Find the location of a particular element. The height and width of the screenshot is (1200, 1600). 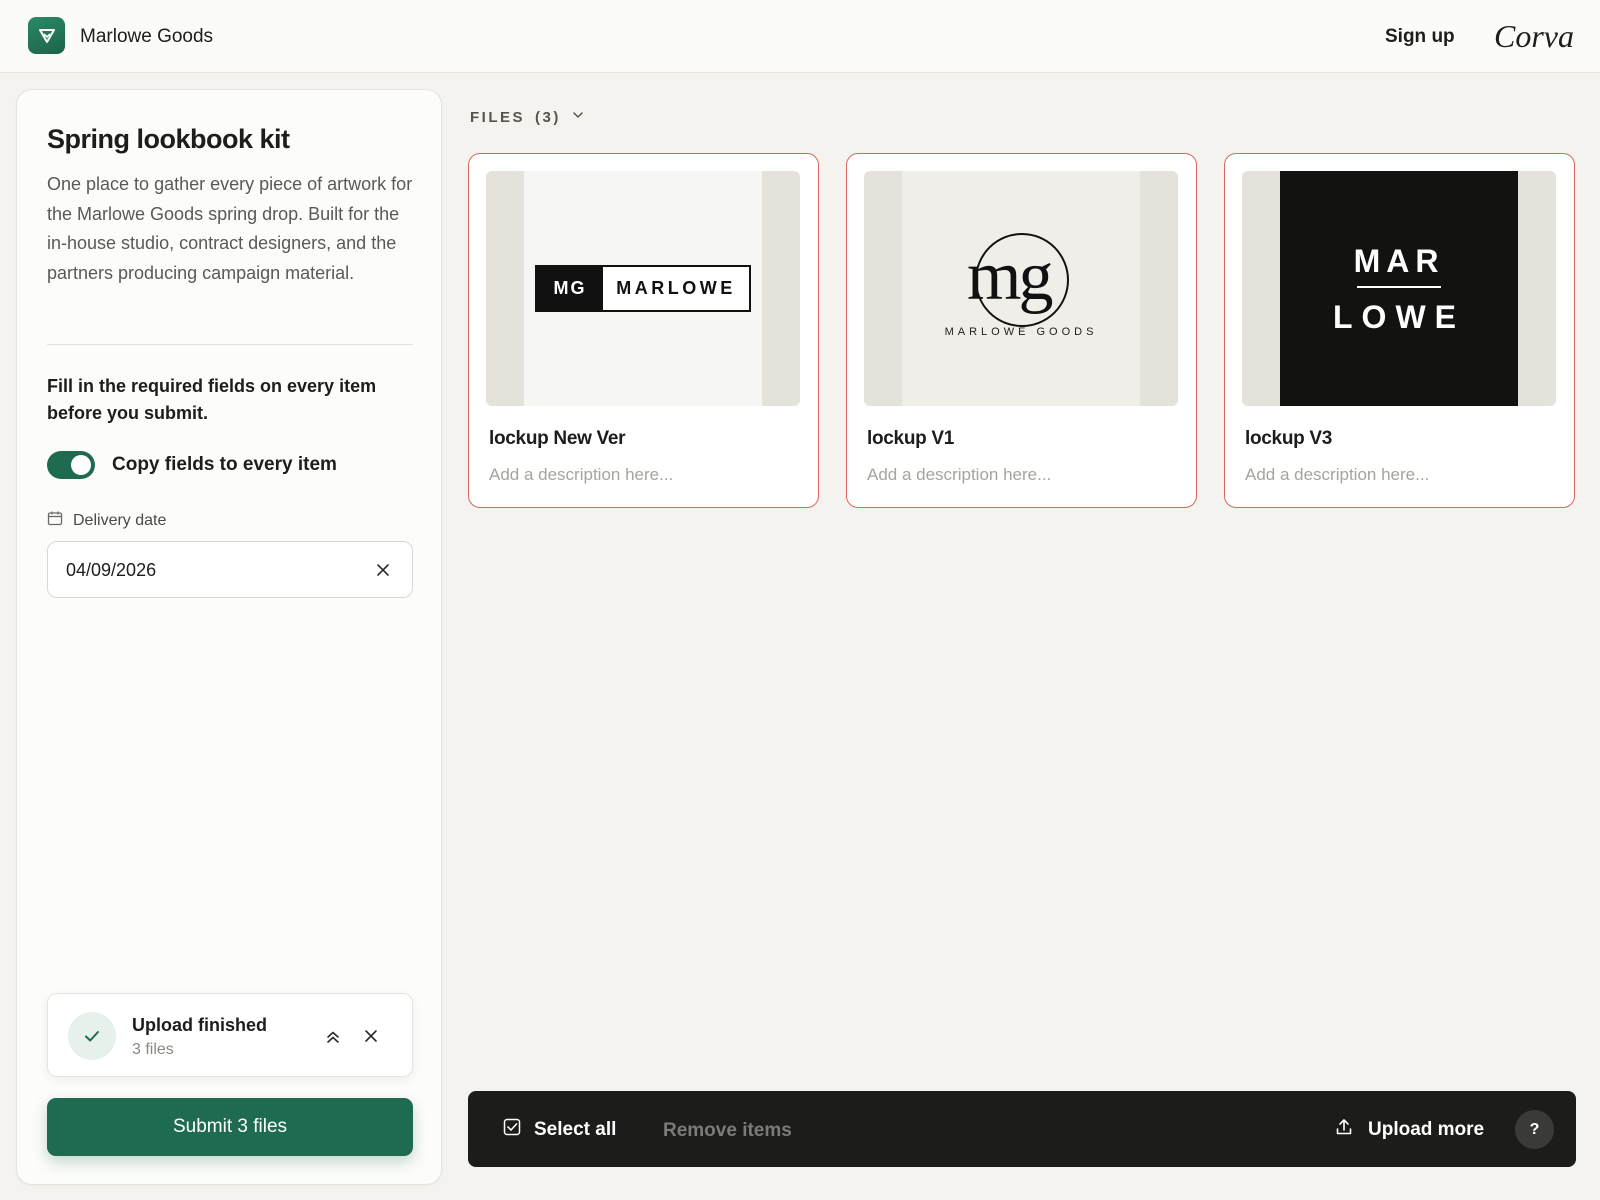

divider is located at coordinates (230, 344).